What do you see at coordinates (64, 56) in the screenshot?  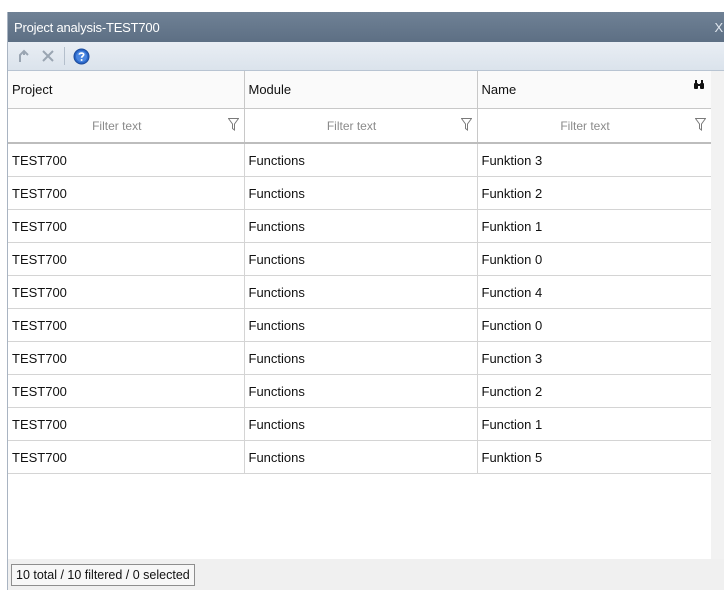 I see `toolbar-separator` at bounding box center [64, 56].